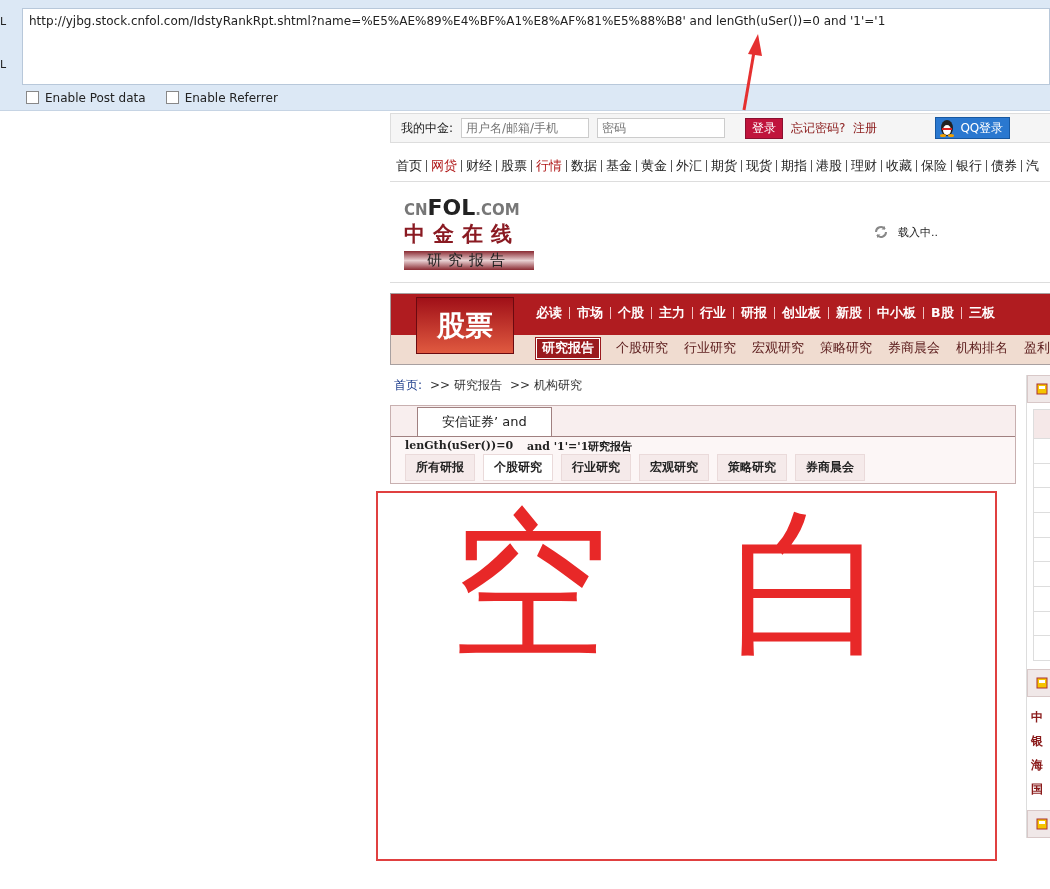 This screenshot has height=889, width=1050. What do you see at coordinates (580, 446) in the screenshot?
I see `title-overflow-text: and '1'='1研究报告` at bounding box center [580, 446].